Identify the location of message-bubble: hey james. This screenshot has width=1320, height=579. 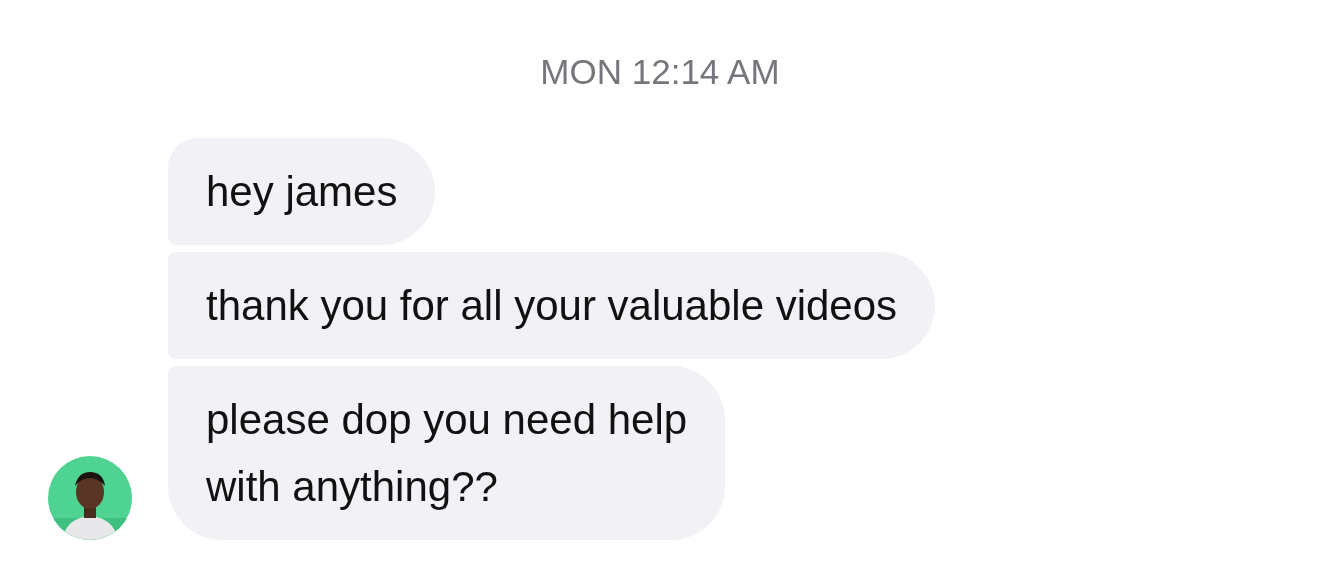
(302, 191).